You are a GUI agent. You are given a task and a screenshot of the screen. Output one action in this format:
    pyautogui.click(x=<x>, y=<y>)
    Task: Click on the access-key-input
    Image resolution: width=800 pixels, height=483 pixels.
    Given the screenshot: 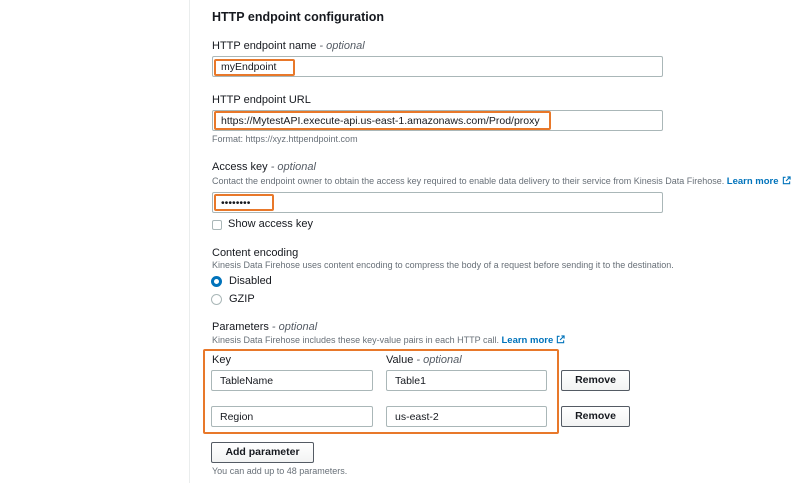 What is the action you would take?
    pyautogui.click(x=437, y=202)
    